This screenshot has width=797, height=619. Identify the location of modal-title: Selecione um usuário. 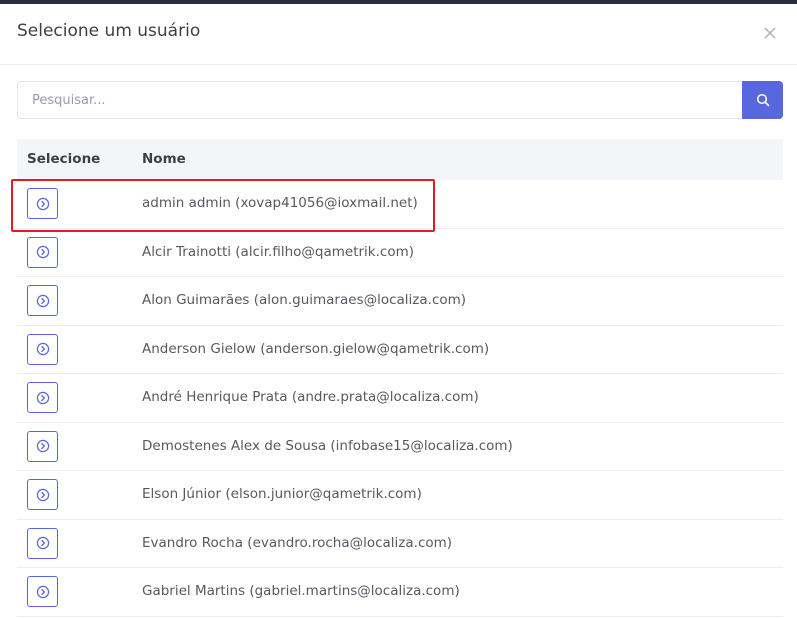
(109, 31).